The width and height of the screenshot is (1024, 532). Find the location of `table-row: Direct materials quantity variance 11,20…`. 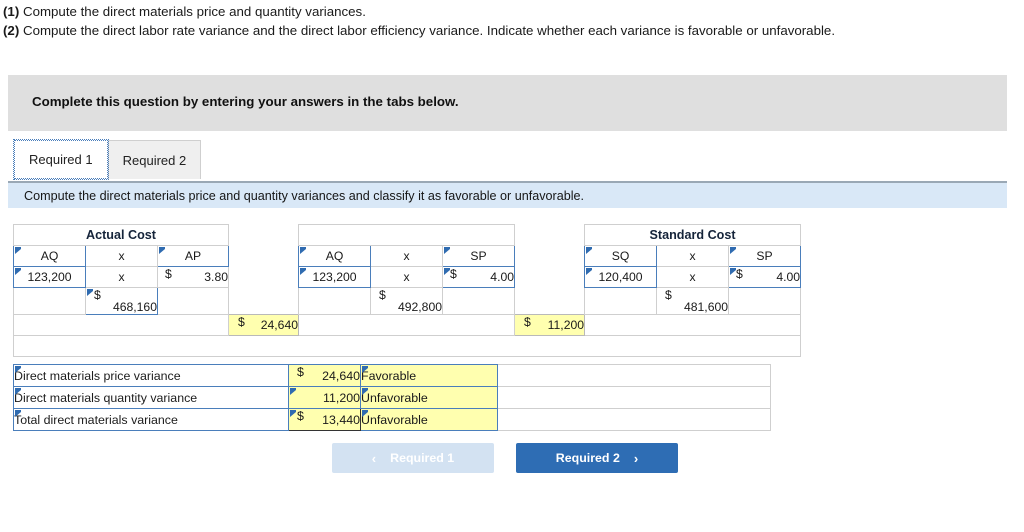

table-row: Direct materials quantity variance 11,20… is located at coordinates (392, 397).